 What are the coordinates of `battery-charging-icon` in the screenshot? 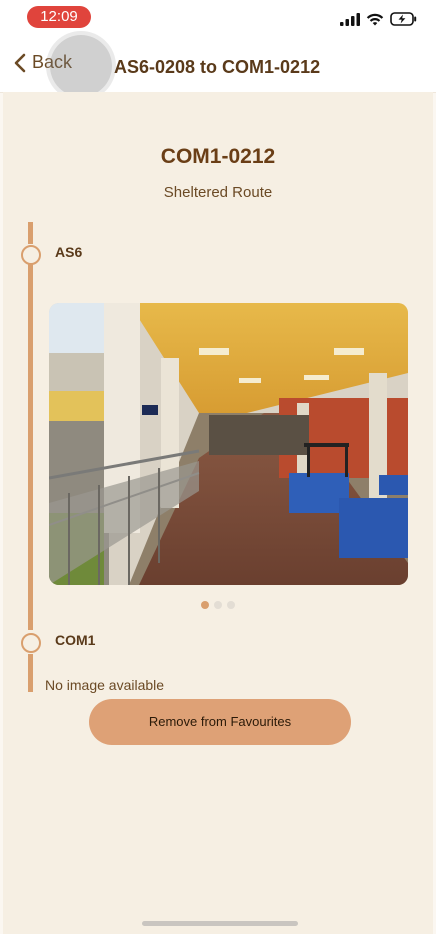 It's located at (403, 19).